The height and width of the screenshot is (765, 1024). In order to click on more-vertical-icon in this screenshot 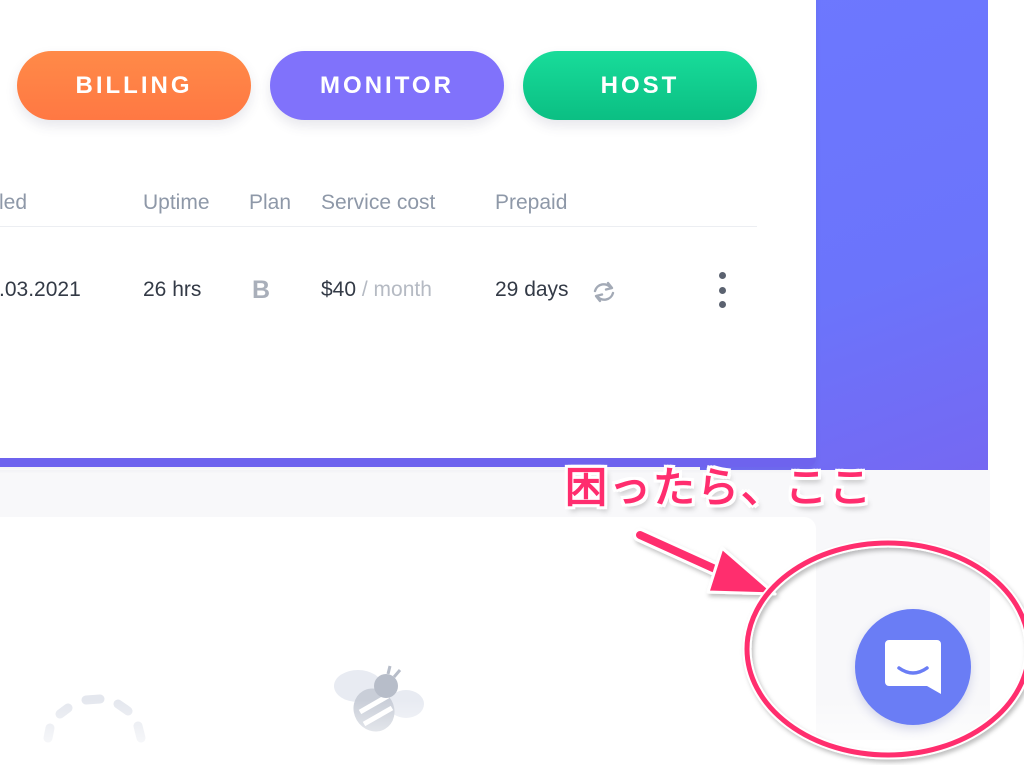, I will do `click(722, 290)`.